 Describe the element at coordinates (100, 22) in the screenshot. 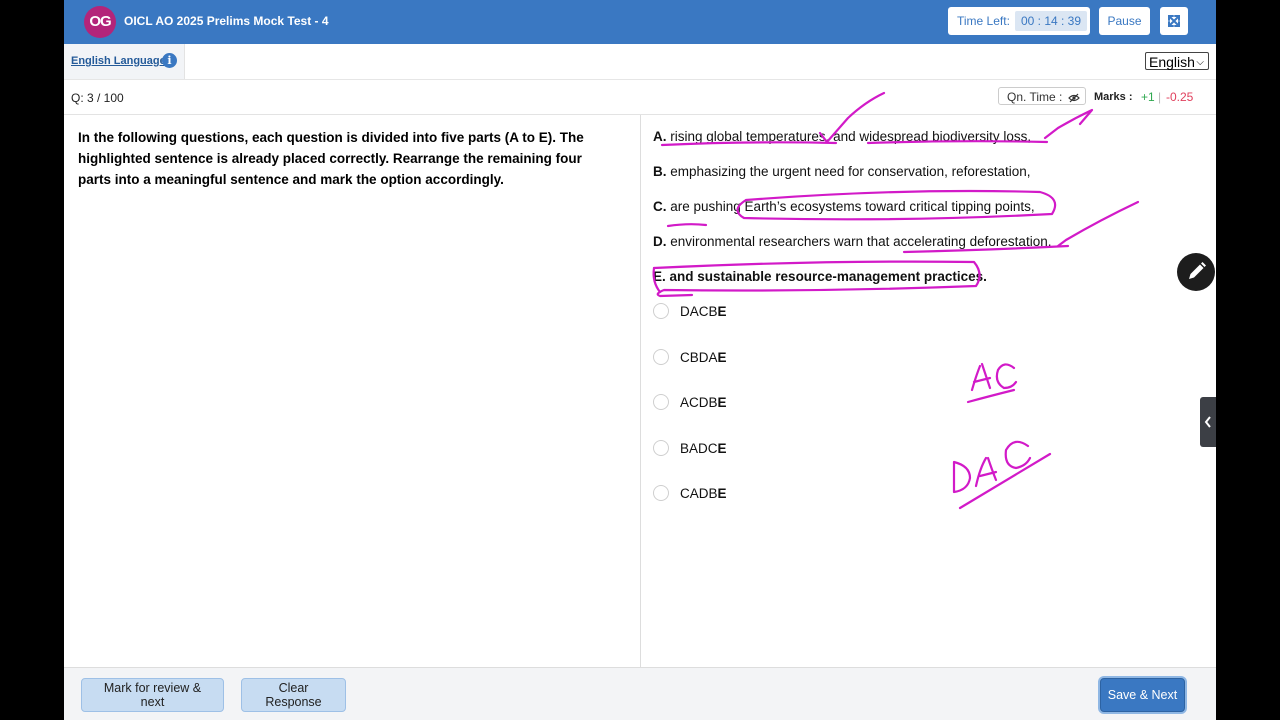

I see `brand-logo: OG` at that location.